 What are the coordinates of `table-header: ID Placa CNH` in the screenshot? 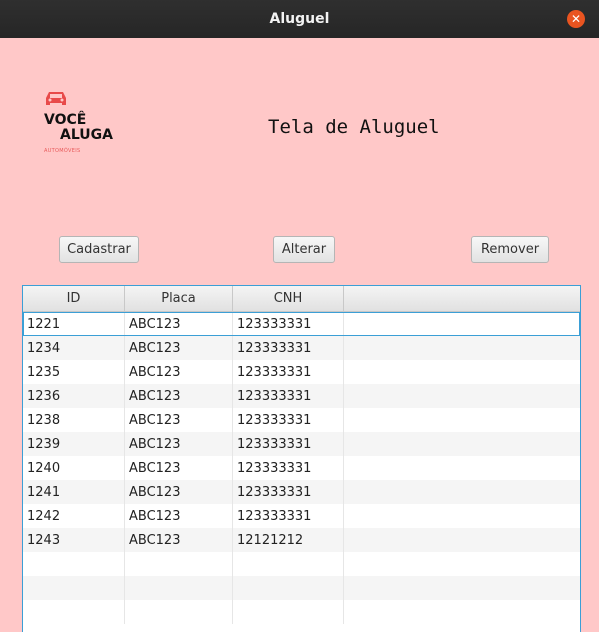 It's located at (301, 299).